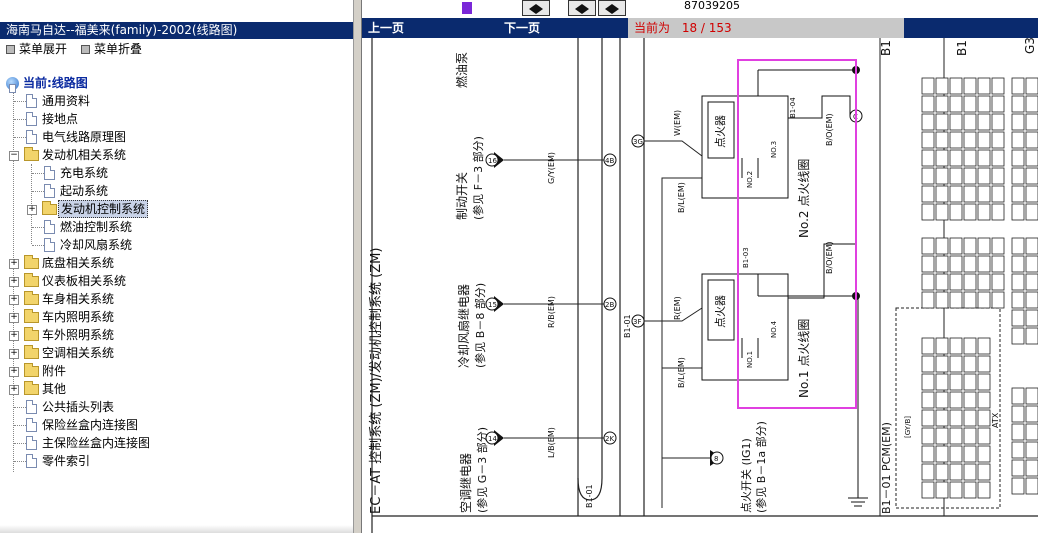  Describe the element at coordinates (467, 8) in the screenshot. I see `bookmark-icon` at that location.